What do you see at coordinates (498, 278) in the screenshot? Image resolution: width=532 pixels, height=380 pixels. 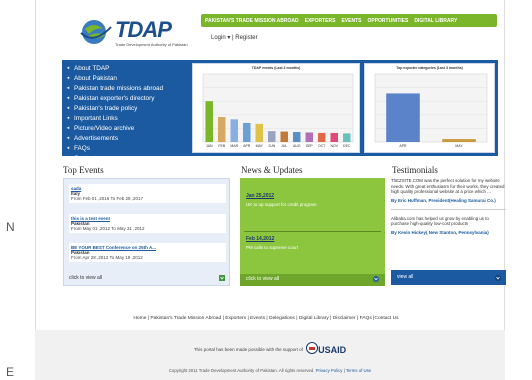 I see `testimonials-down-icon` at bounding box center [498, 278].